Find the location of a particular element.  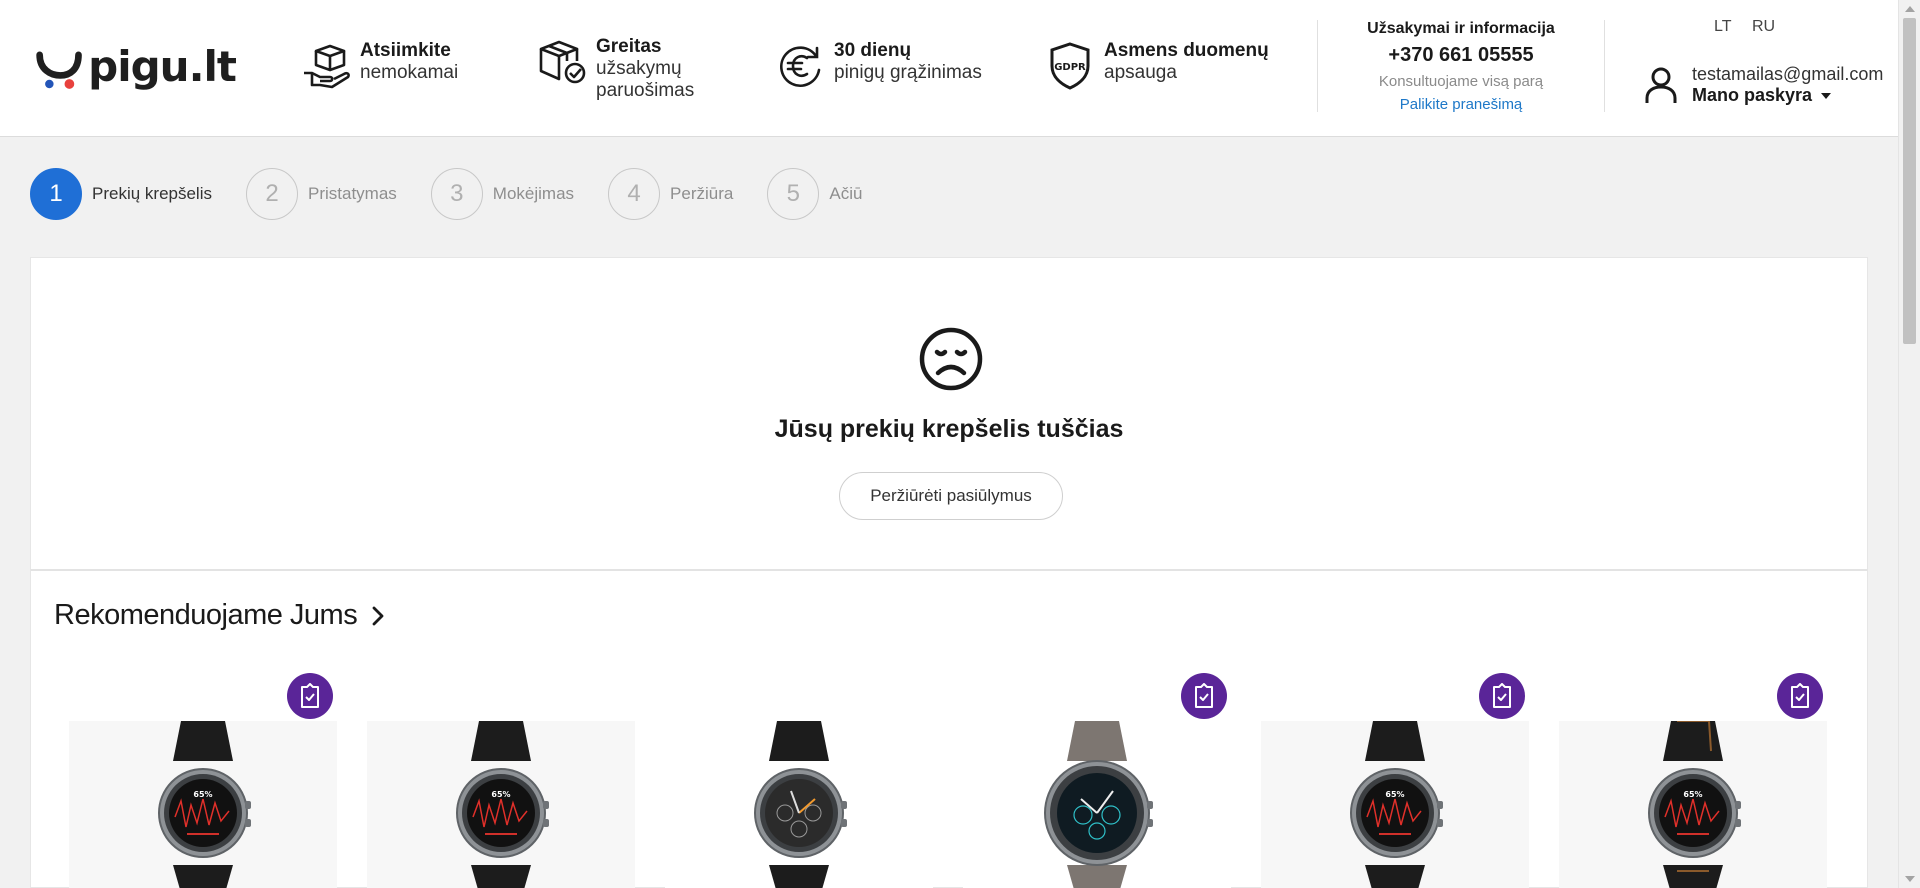

contact-title: Užsakymai ir informacija is located at coordinates (1461, 28).